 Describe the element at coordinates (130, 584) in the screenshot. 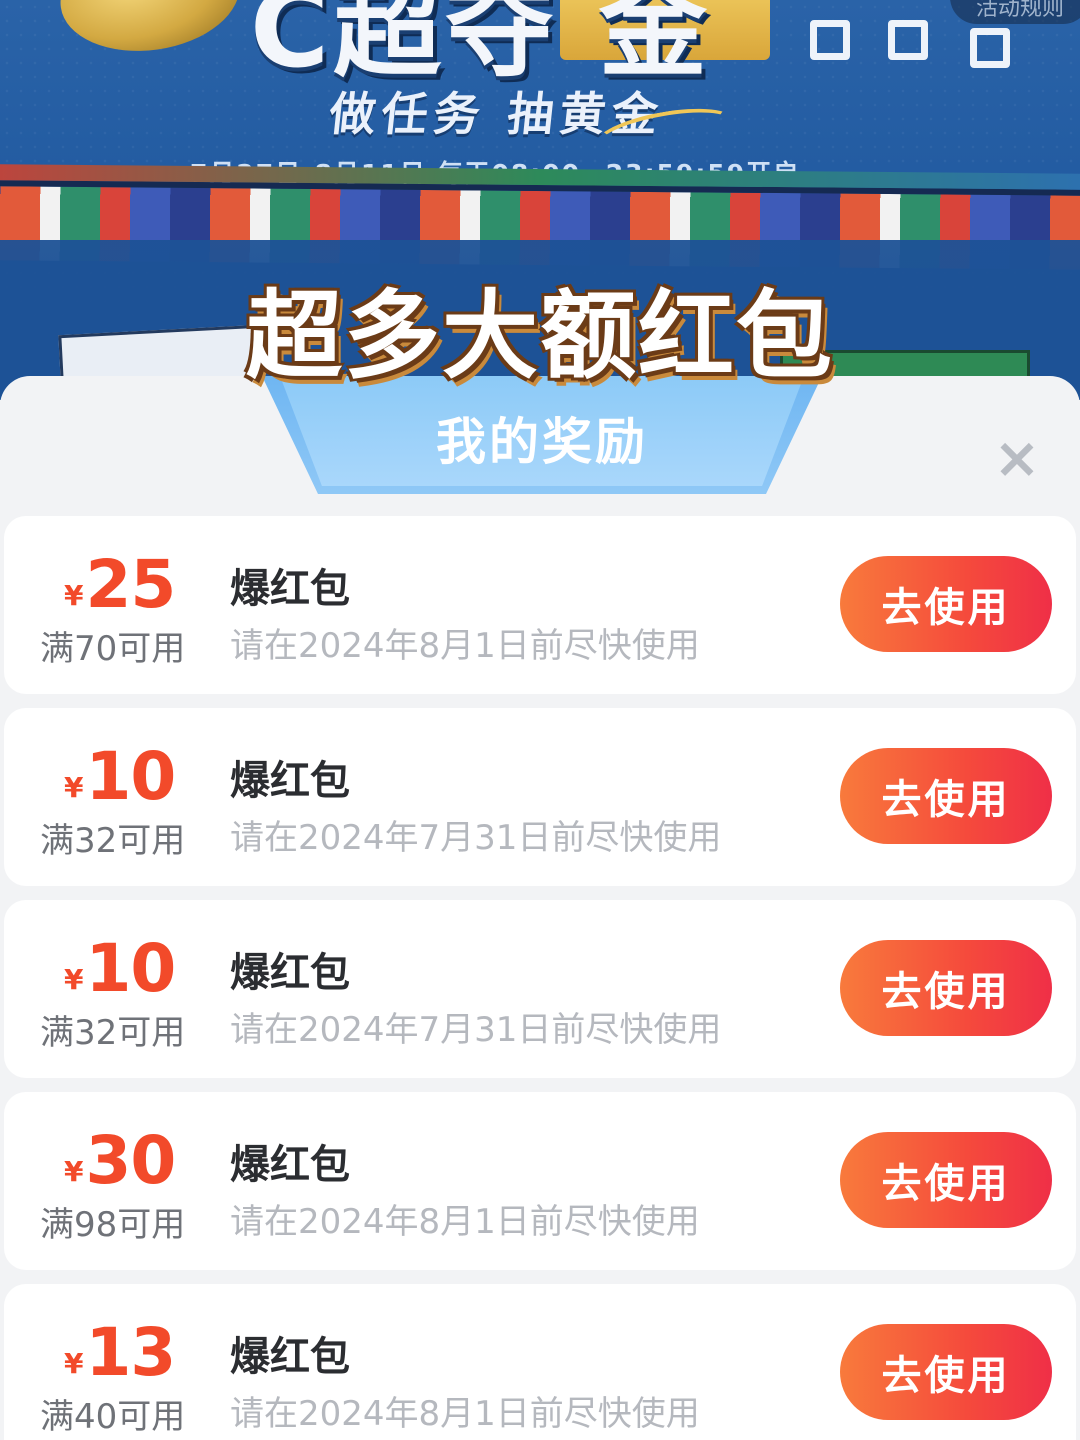

I see `coupon-value: 25` at that location.